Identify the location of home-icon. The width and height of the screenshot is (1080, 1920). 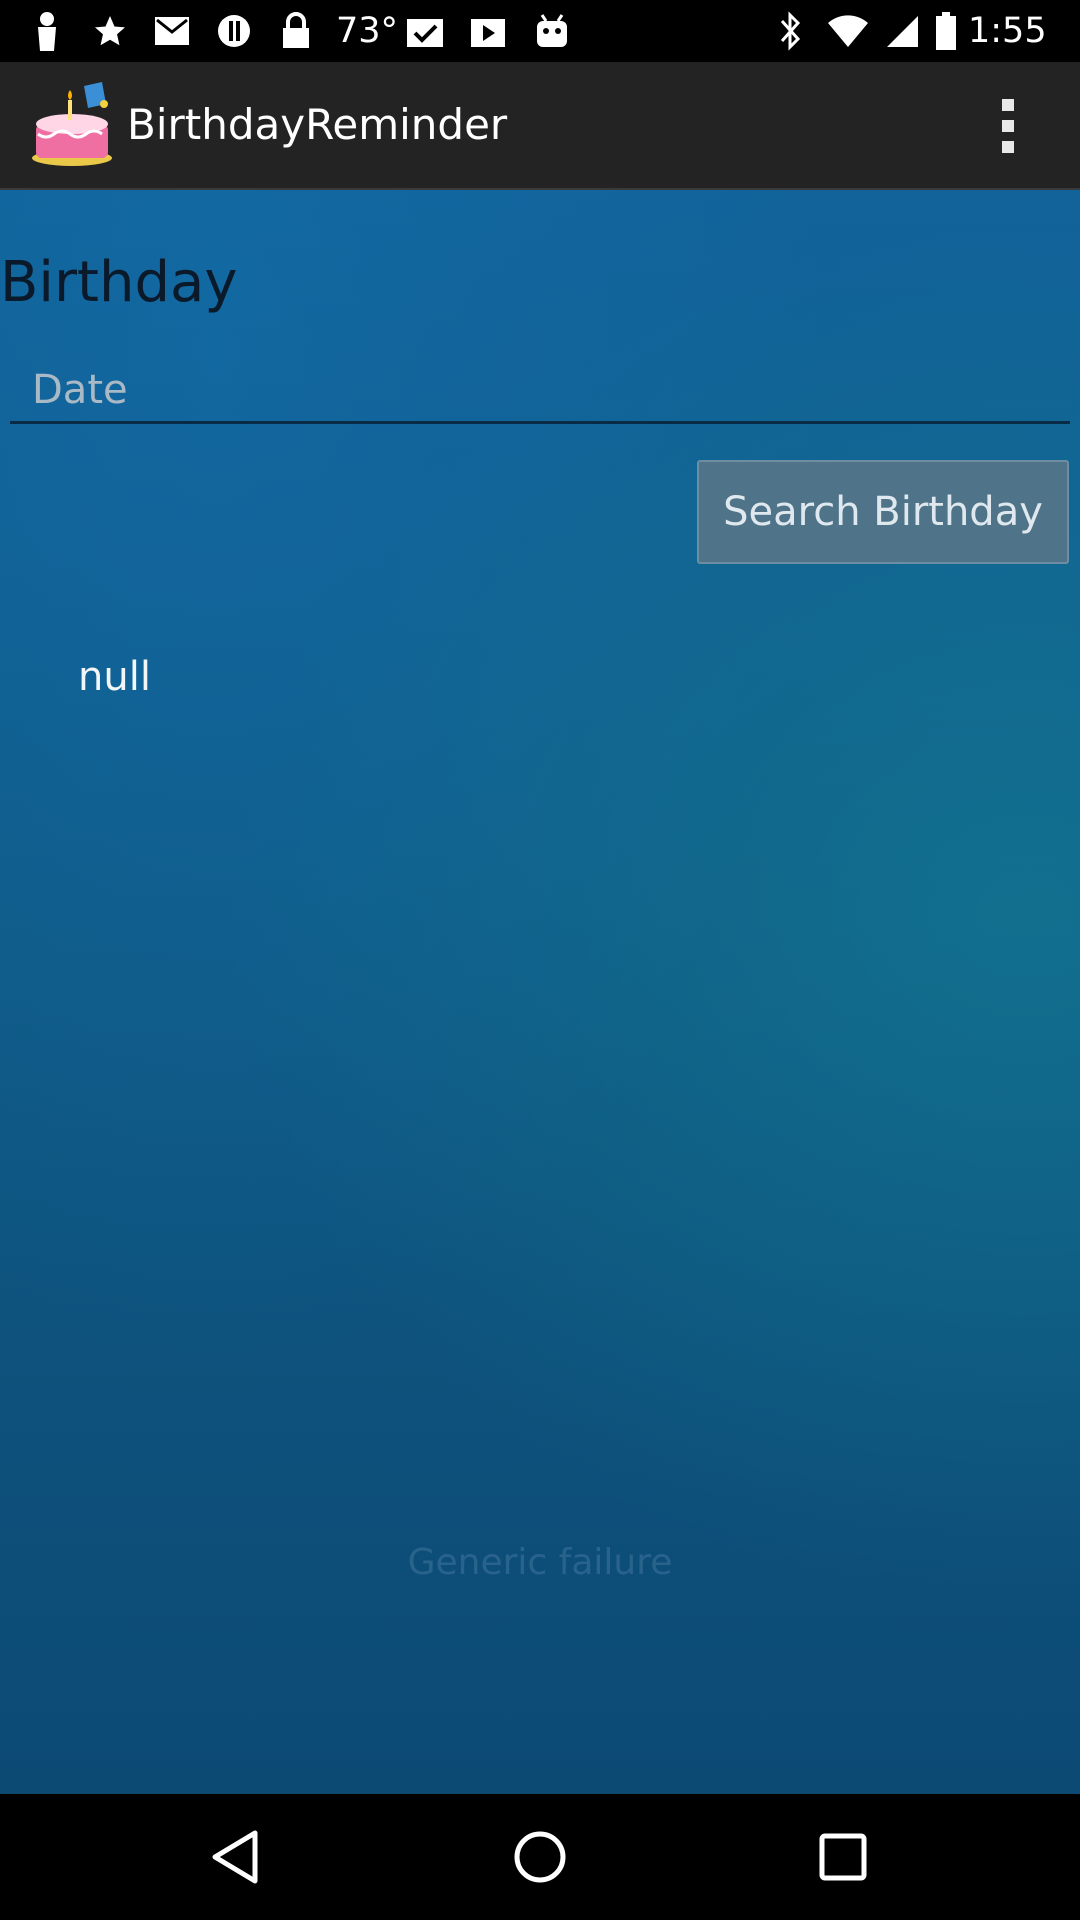
(540, 1857).